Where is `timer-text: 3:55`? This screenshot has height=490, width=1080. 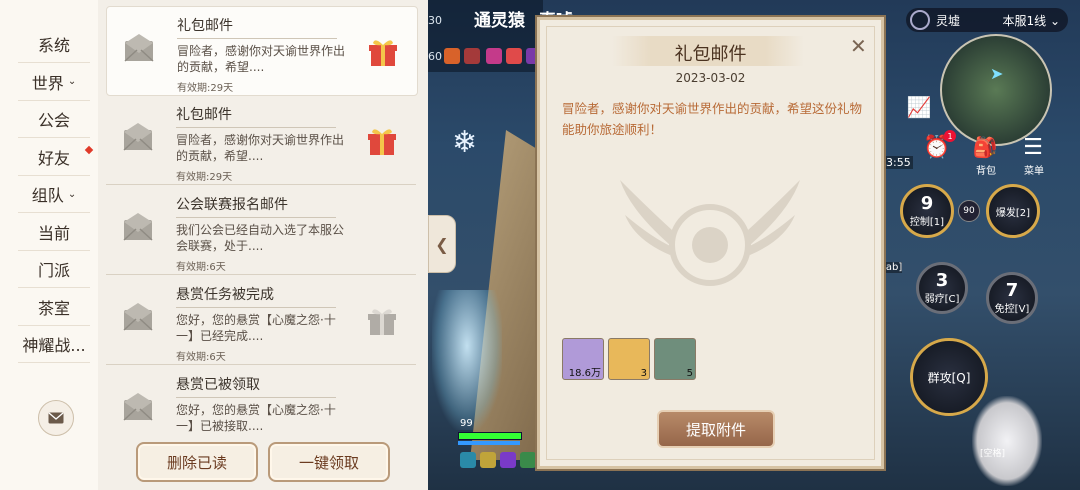
timer-text: 3:55 is located at coordinates (898, 162).